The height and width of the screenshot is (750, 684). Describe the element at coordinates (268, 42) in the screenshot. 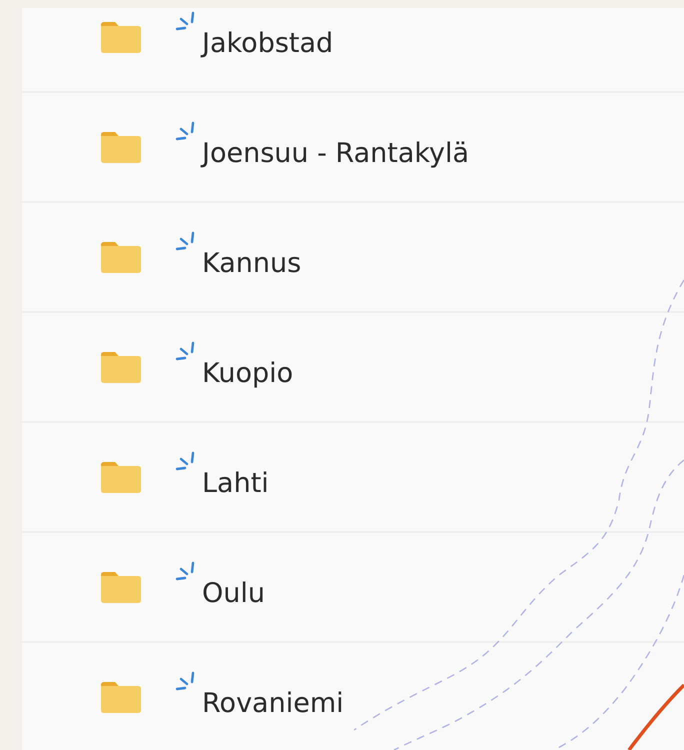

I see `folder-name: Jakobstad` at that location.